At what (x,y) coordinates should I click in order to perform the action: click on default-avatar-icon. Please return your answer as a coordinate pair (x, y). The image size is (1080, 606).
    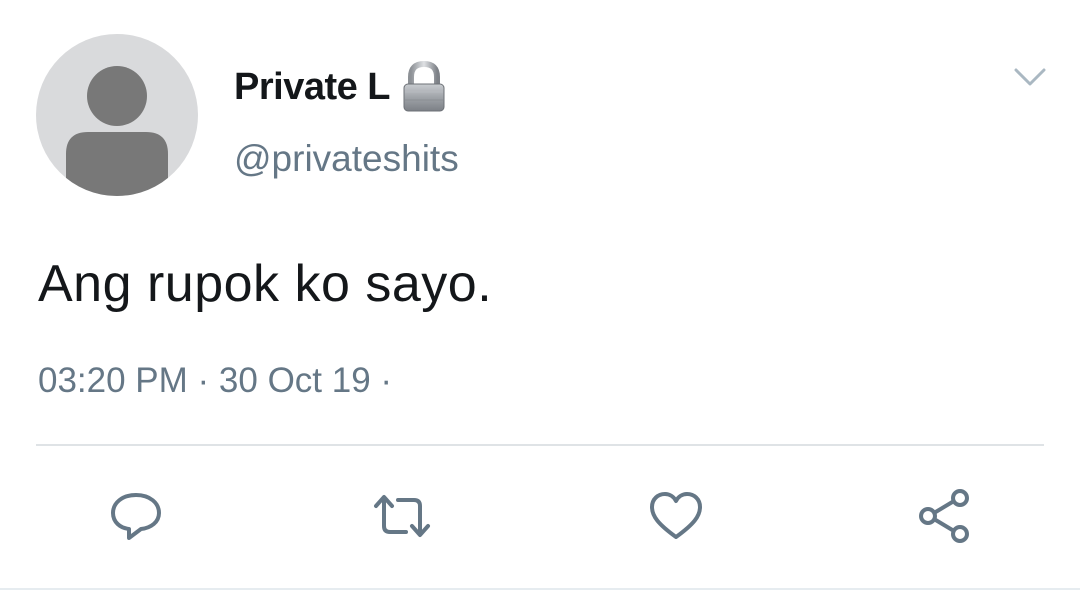
    Looking at the image, I should click on (117, 131).